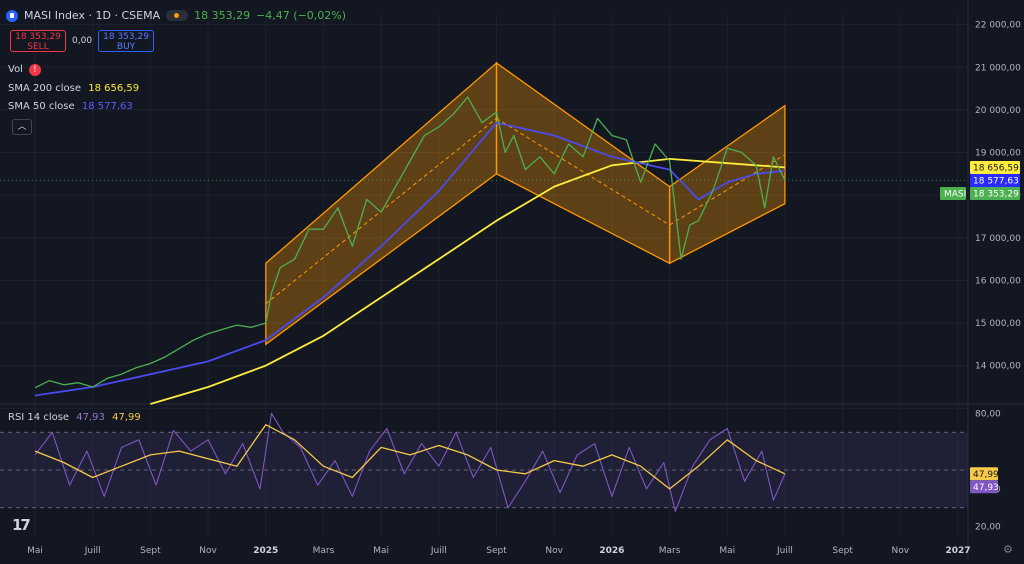  I want to click on vol-label: Vol, so click(15, 69).